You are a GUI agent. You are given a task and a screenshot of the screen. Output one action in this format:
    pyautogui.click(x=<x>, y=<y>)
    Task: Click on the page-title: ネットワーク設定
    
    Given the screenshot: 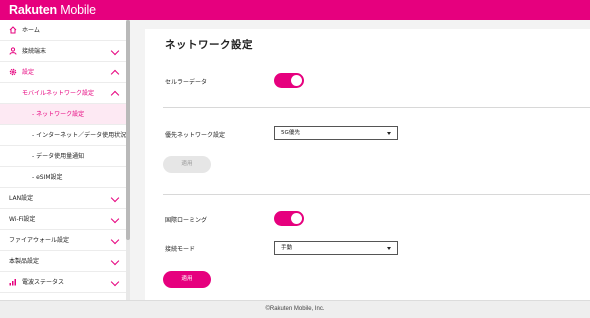 What is the action you would take?
    pyautogui.click(x=209, y=45)
    